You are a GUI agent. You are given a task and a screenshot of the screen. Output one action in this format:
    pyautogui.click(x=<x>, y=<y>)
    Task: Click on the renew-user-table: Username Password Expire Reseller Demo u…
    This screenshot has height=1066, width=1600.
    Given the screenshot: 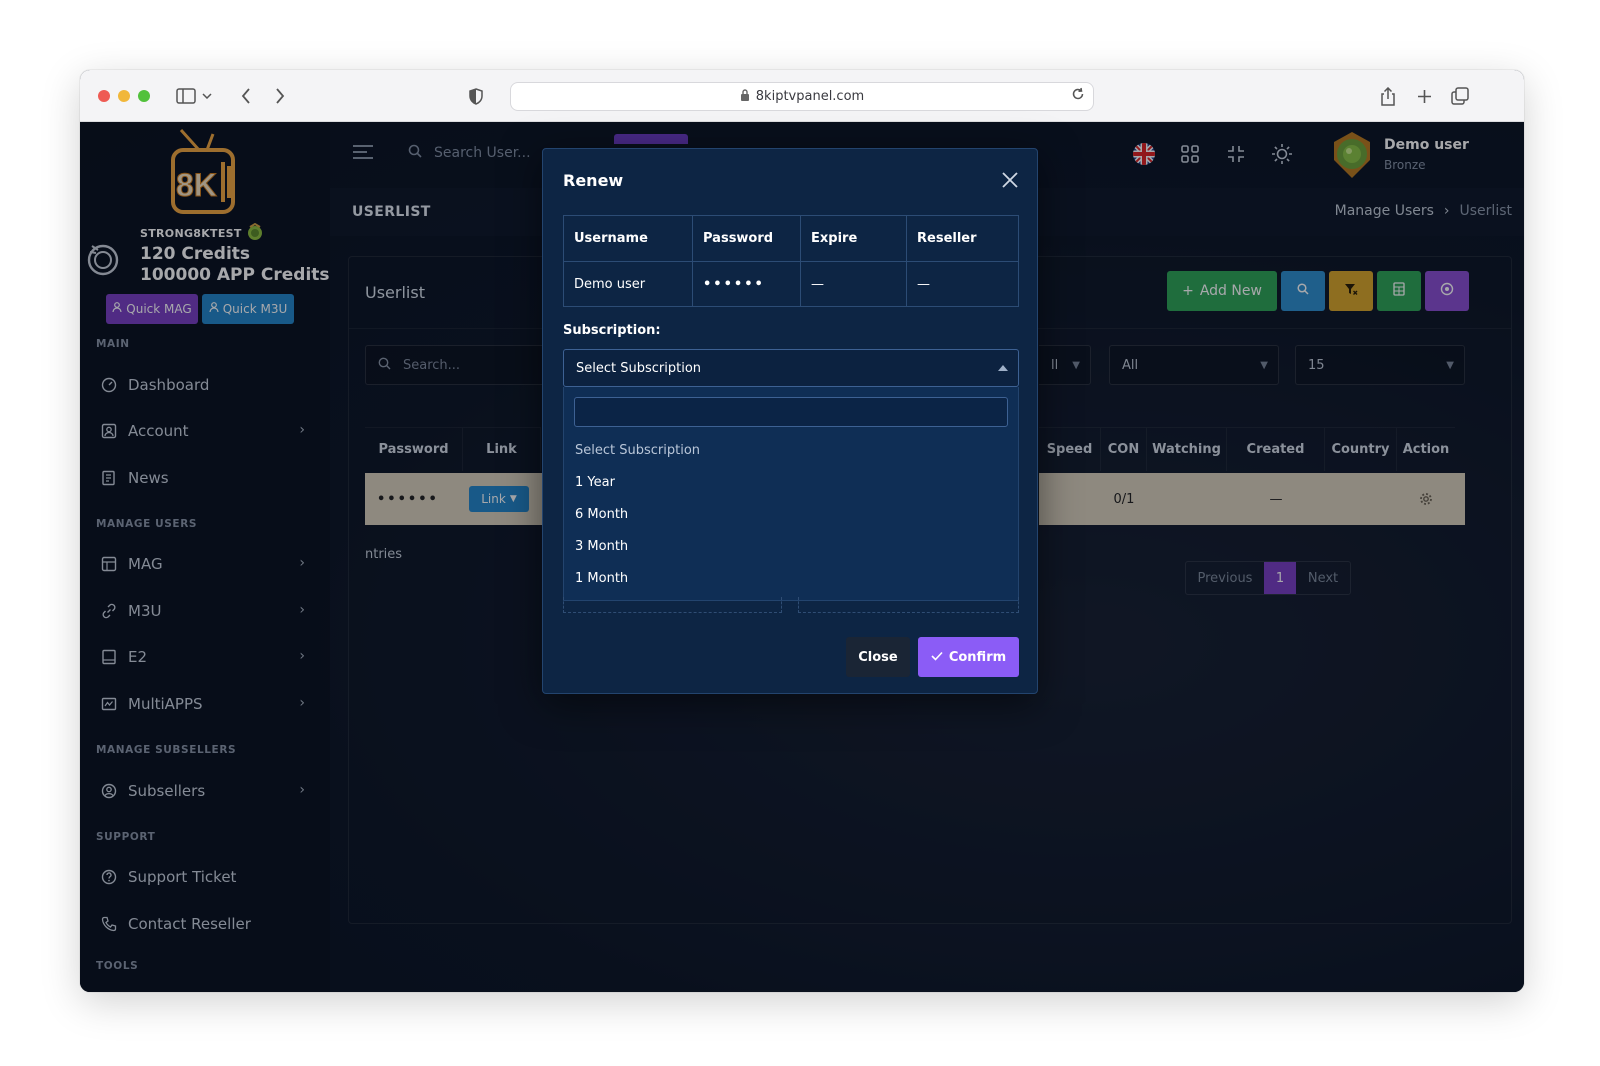 What is the action you would take?
    pyautogui.click(x=791, y=261)
    